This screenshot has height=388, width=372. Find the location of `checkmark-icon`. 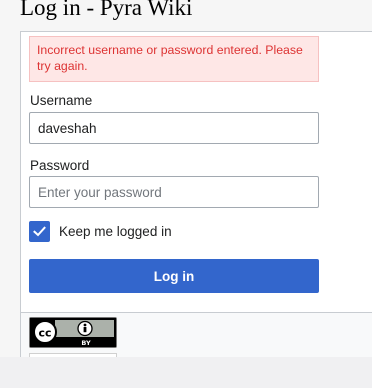

checkmark-icon is located at coordinates (39, 231).